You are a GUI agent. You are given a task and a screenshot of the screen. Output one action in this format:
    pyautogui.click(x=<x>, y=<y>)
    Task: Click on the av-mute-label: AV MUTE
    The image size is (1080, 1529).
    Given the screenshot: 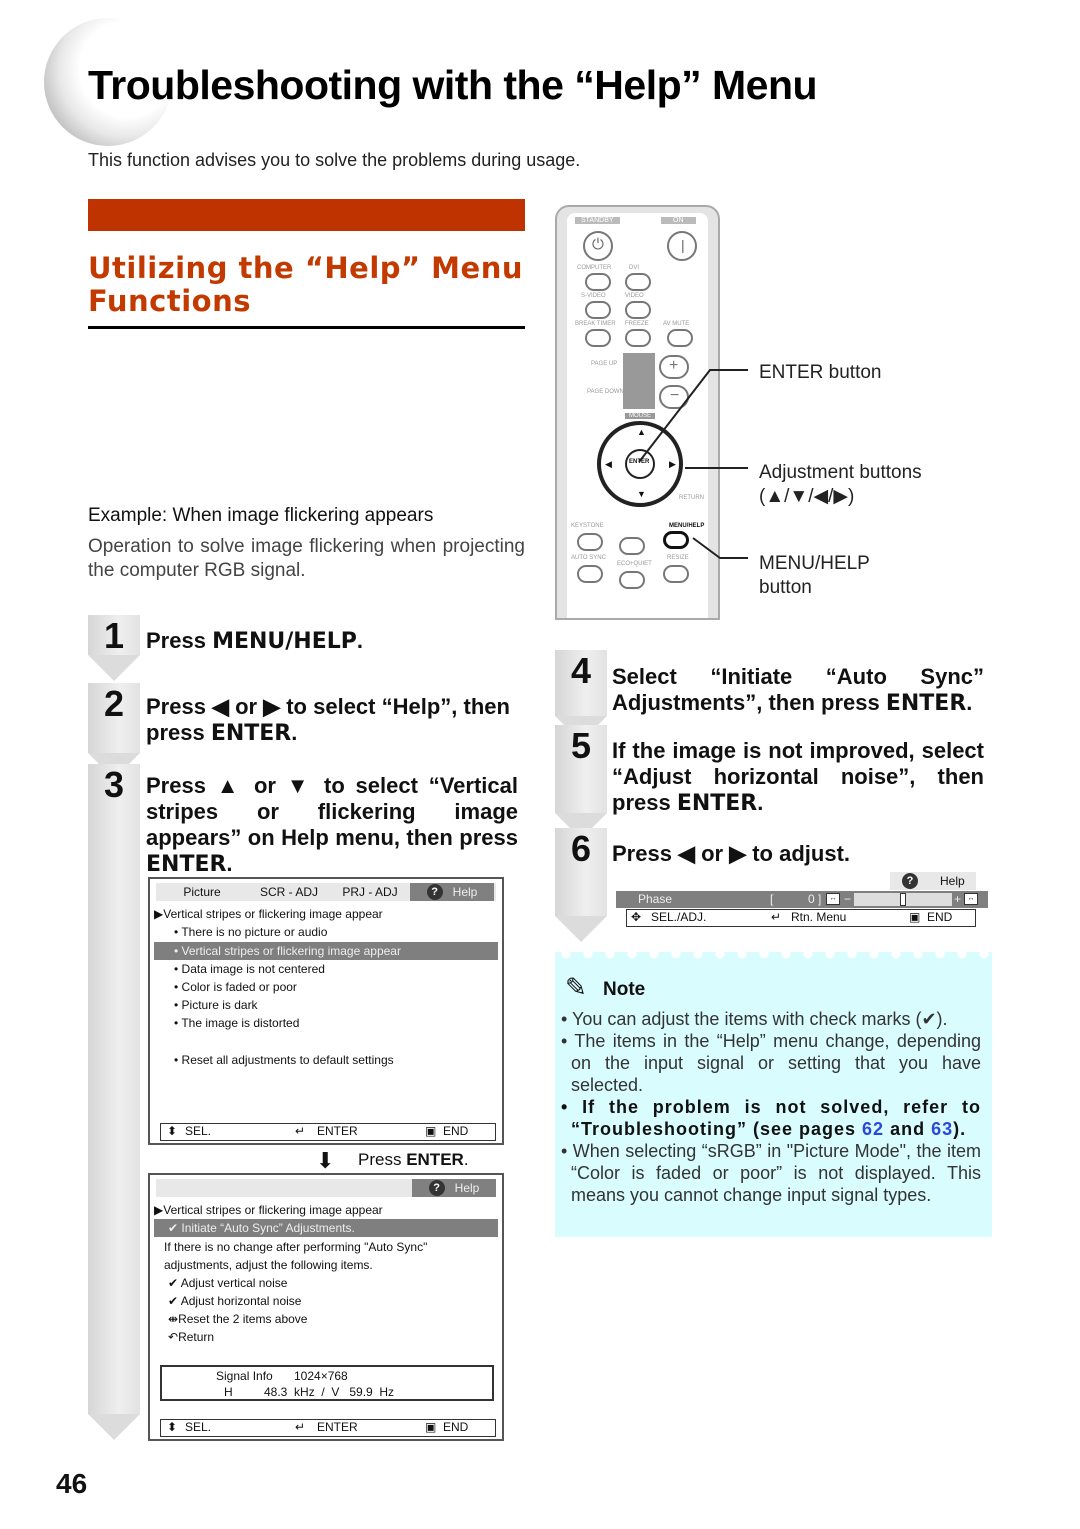 What is the action you would take?
    pyautogui.click(x=676, y=324)
    